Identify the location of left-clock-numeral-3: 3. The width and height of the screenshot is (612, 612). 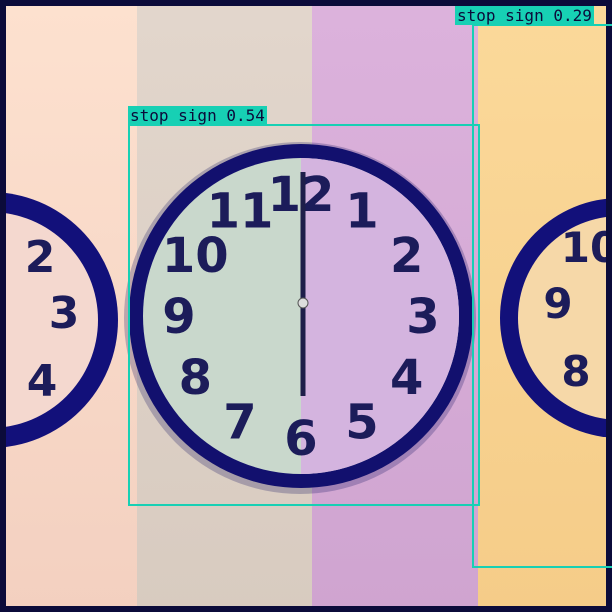
(64, 313).